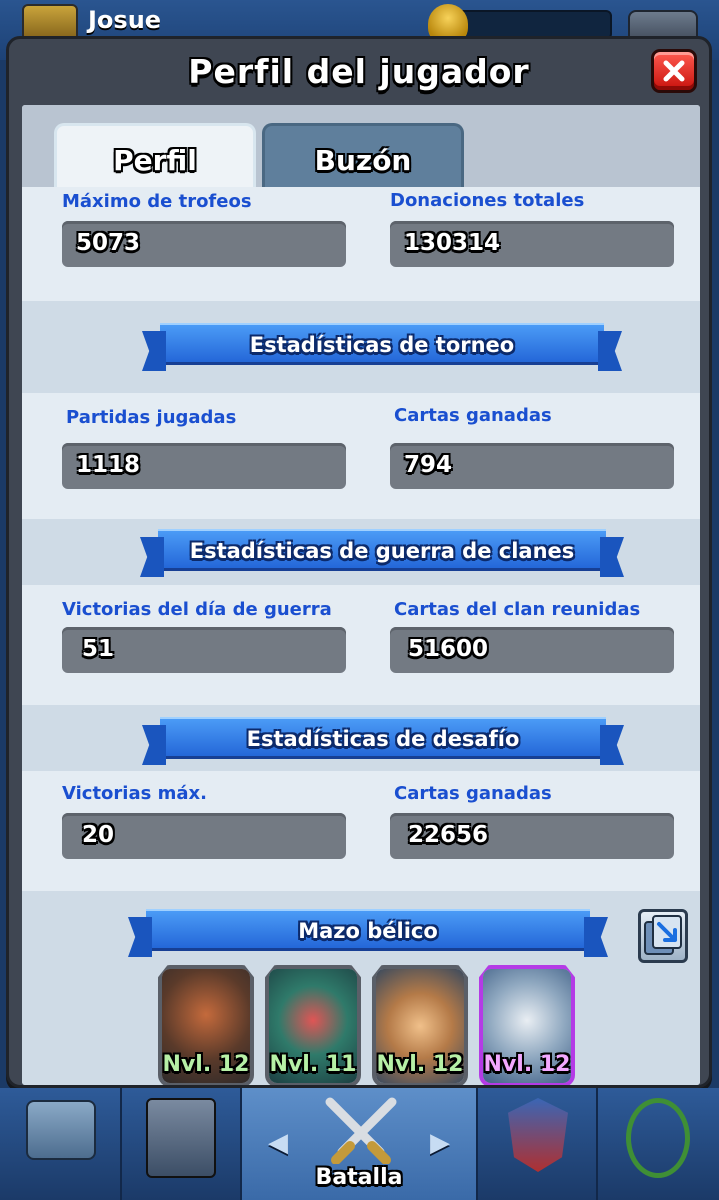 Image resolution: width=719 pixels, height=1200 pixels. What do you see at coordinates (473, 415) in the screenshot?
I see `tournament-cards-won-label: Cartas ganadas` at bounding box center [473, 415].